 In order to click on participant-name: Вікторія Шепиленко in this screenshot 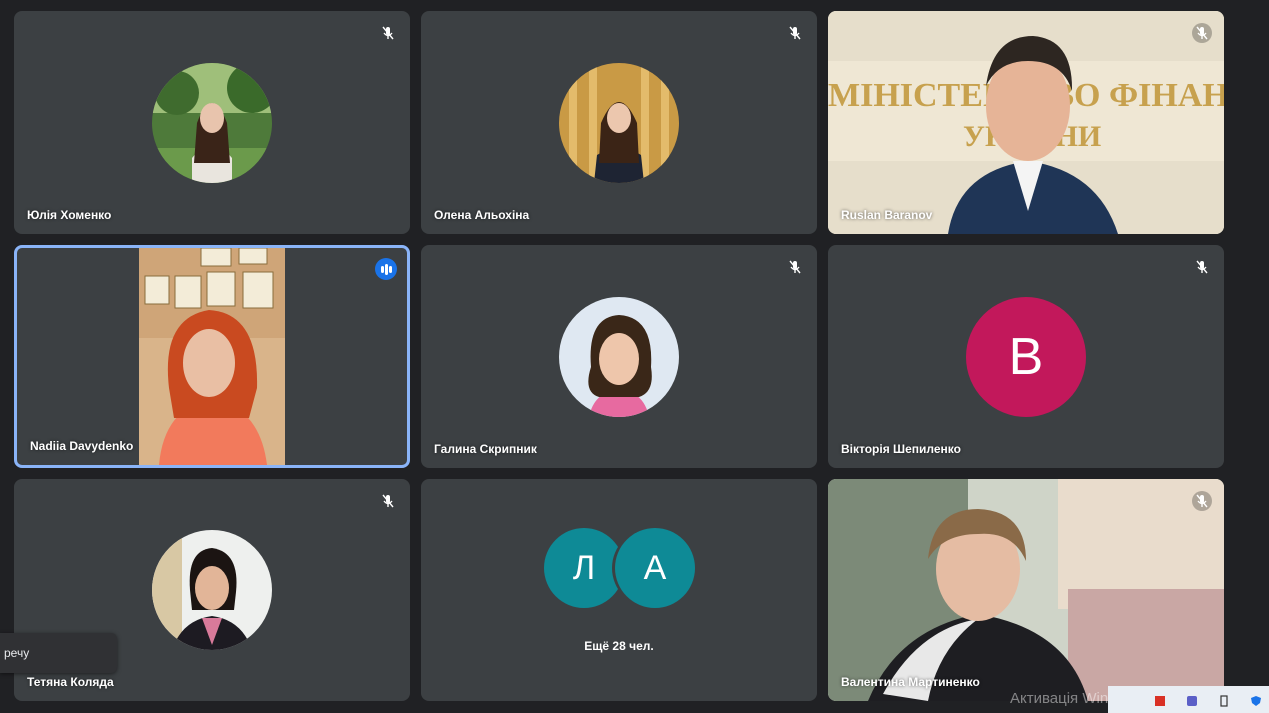, I will do `click(901, 449)`.